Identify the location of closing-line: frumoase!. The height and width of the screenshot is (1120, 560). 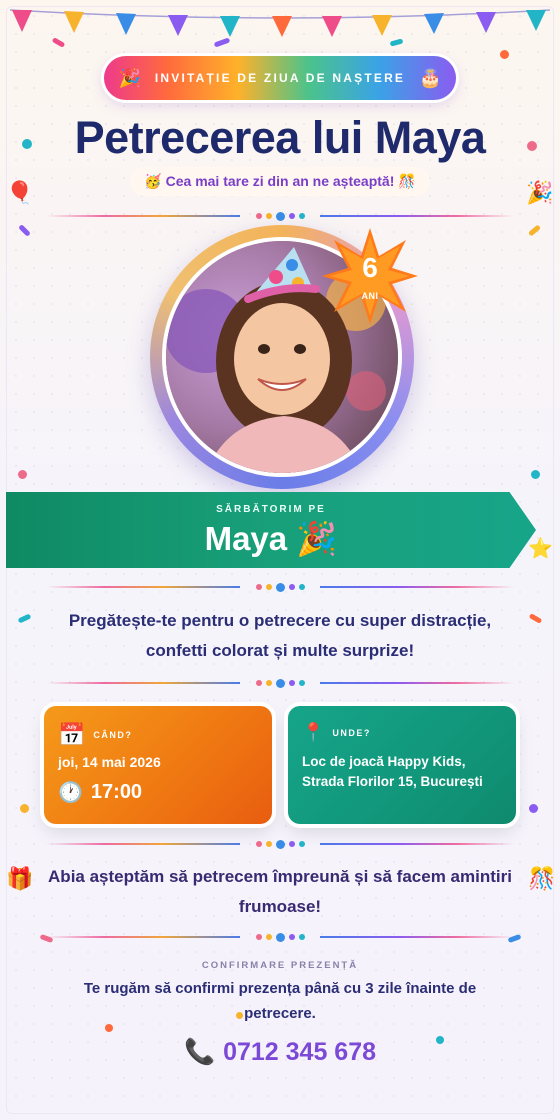
(280, 906).